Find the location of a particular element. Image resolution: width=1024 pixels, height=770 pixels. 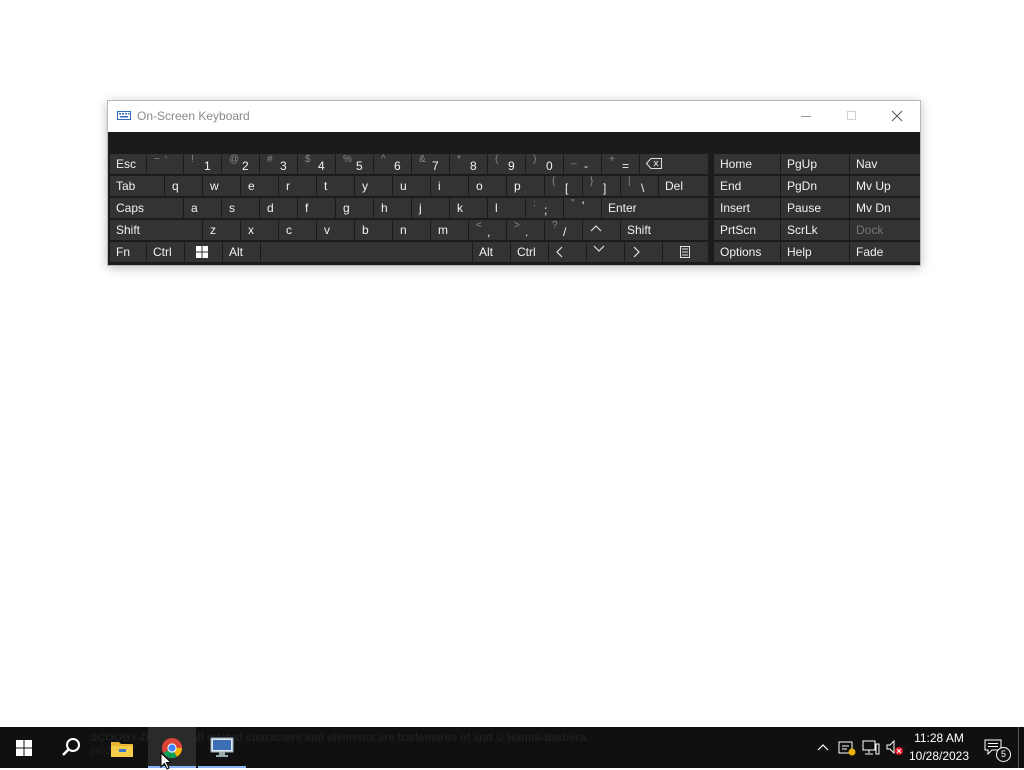

key-q: q is located at coordinates (183, 186).